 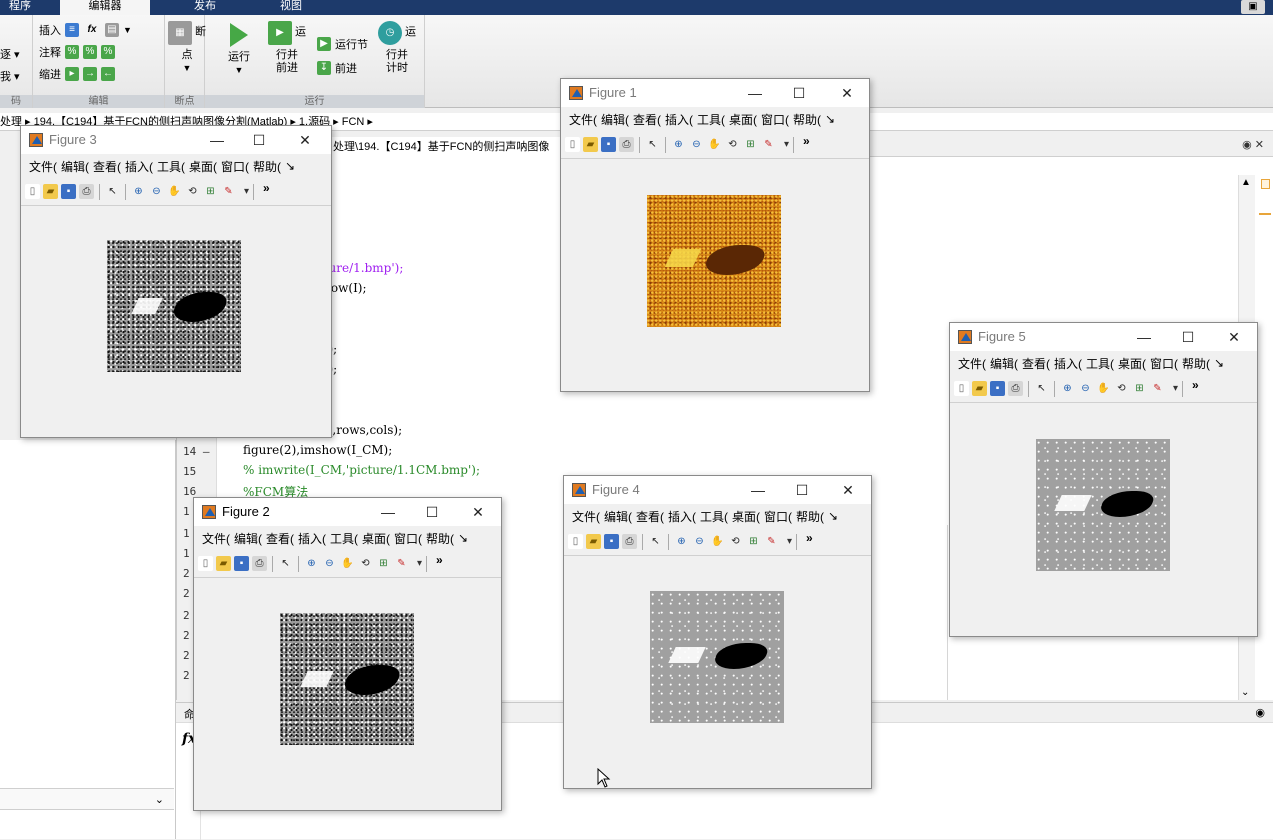 What do you see at coordinates (1260, 712) in the screenshot?
I see `panel-menu-icon: ◉` at bounding box center [1260, 712].